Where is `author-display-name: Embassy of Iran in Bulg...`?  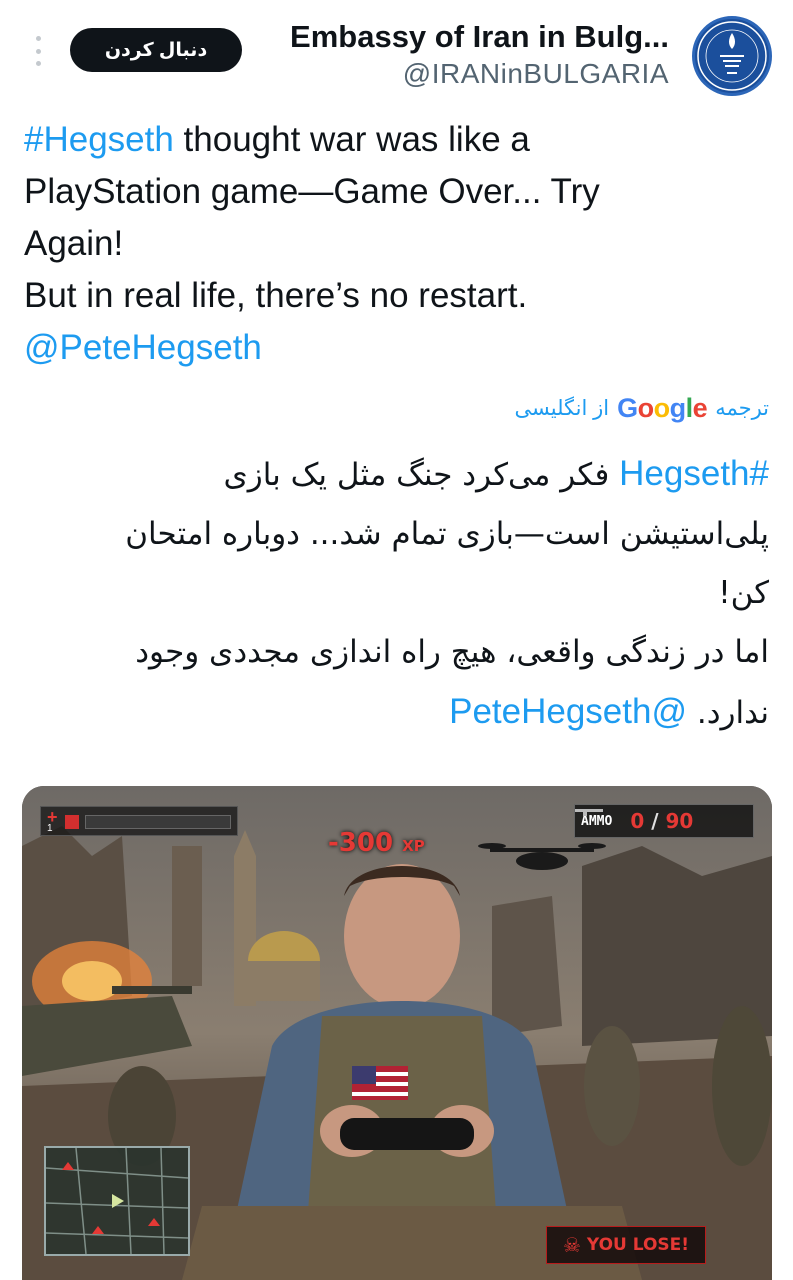
author-display-name: Embassy of Iran in Bulg... is located at coordinates (479, 37).